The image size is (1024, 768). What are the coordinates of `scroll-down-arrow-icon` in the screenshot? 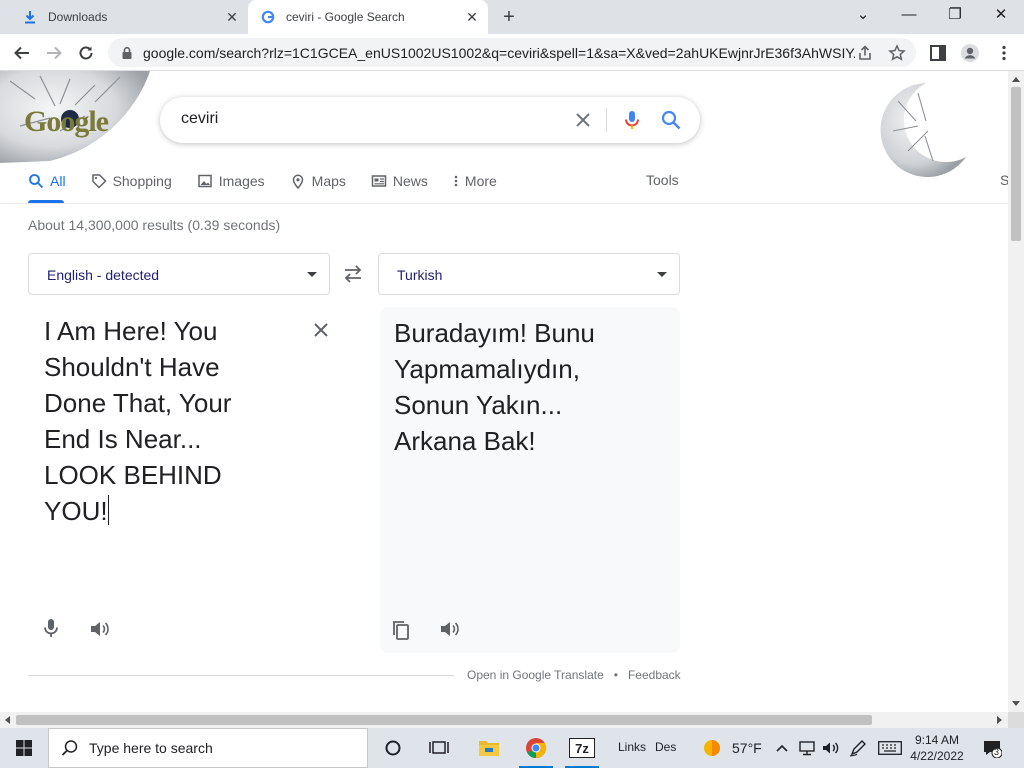 It's located at (1016, 703).